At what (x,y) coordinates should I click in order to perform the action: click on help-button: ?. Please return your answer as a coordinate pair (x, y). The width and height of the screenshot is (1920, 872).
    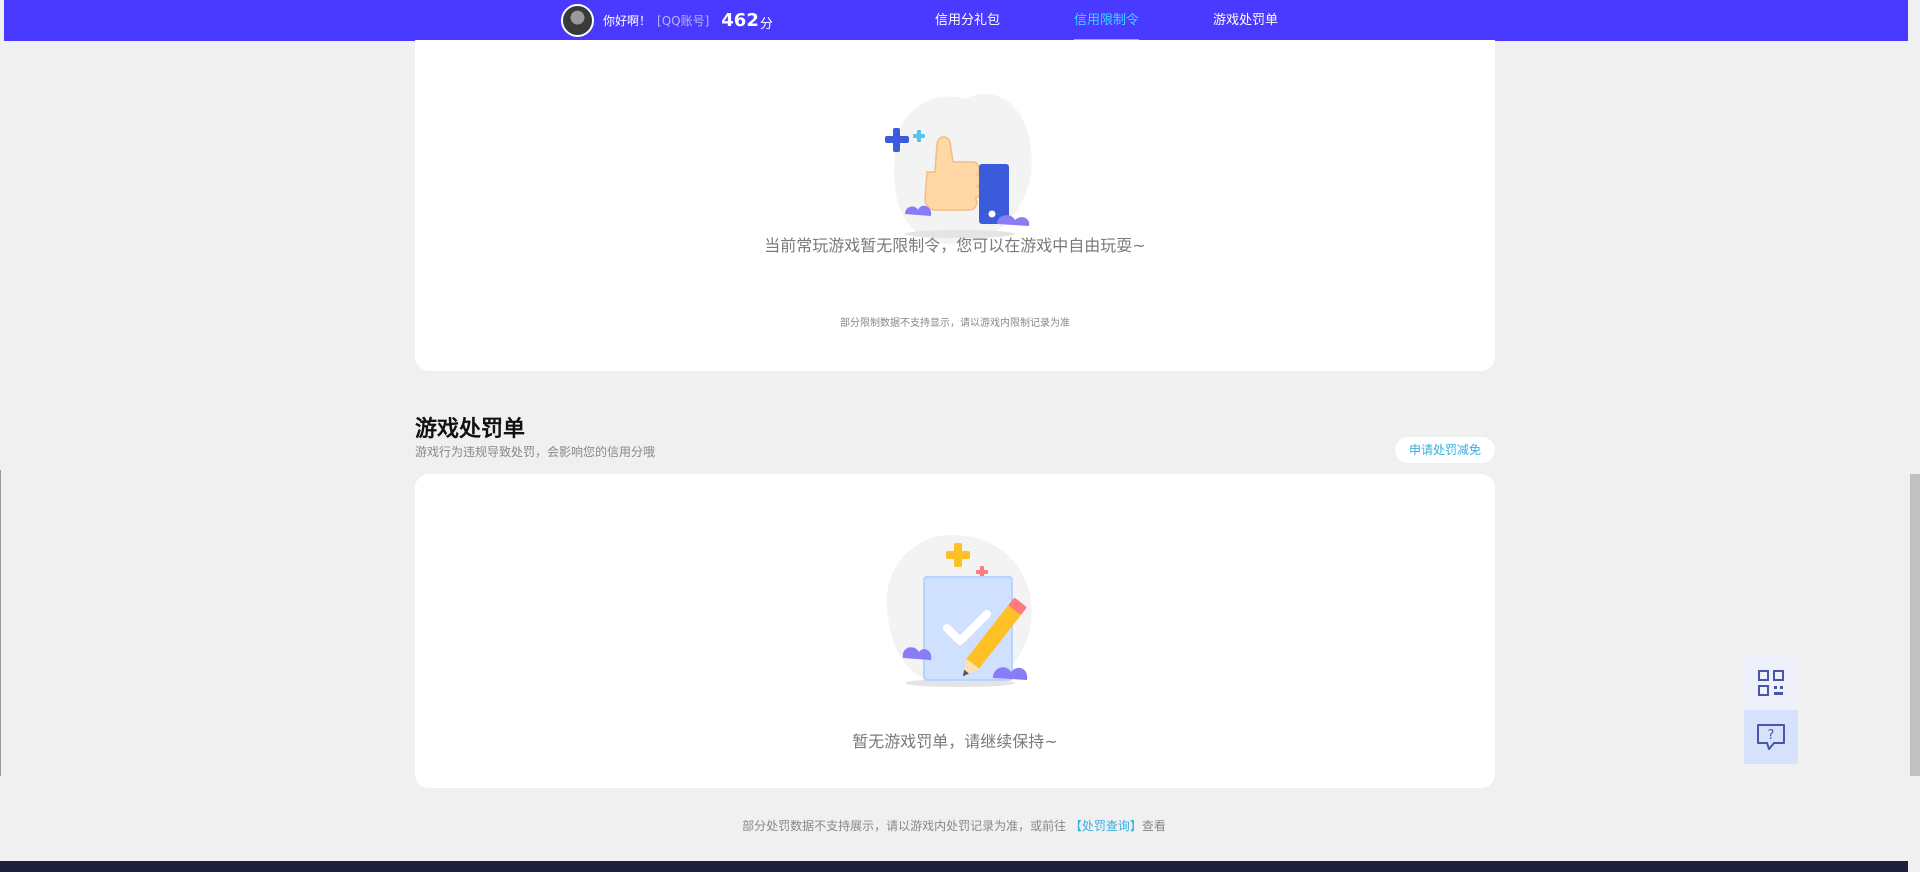
    Looking at the image, I should click on (1771, 737).